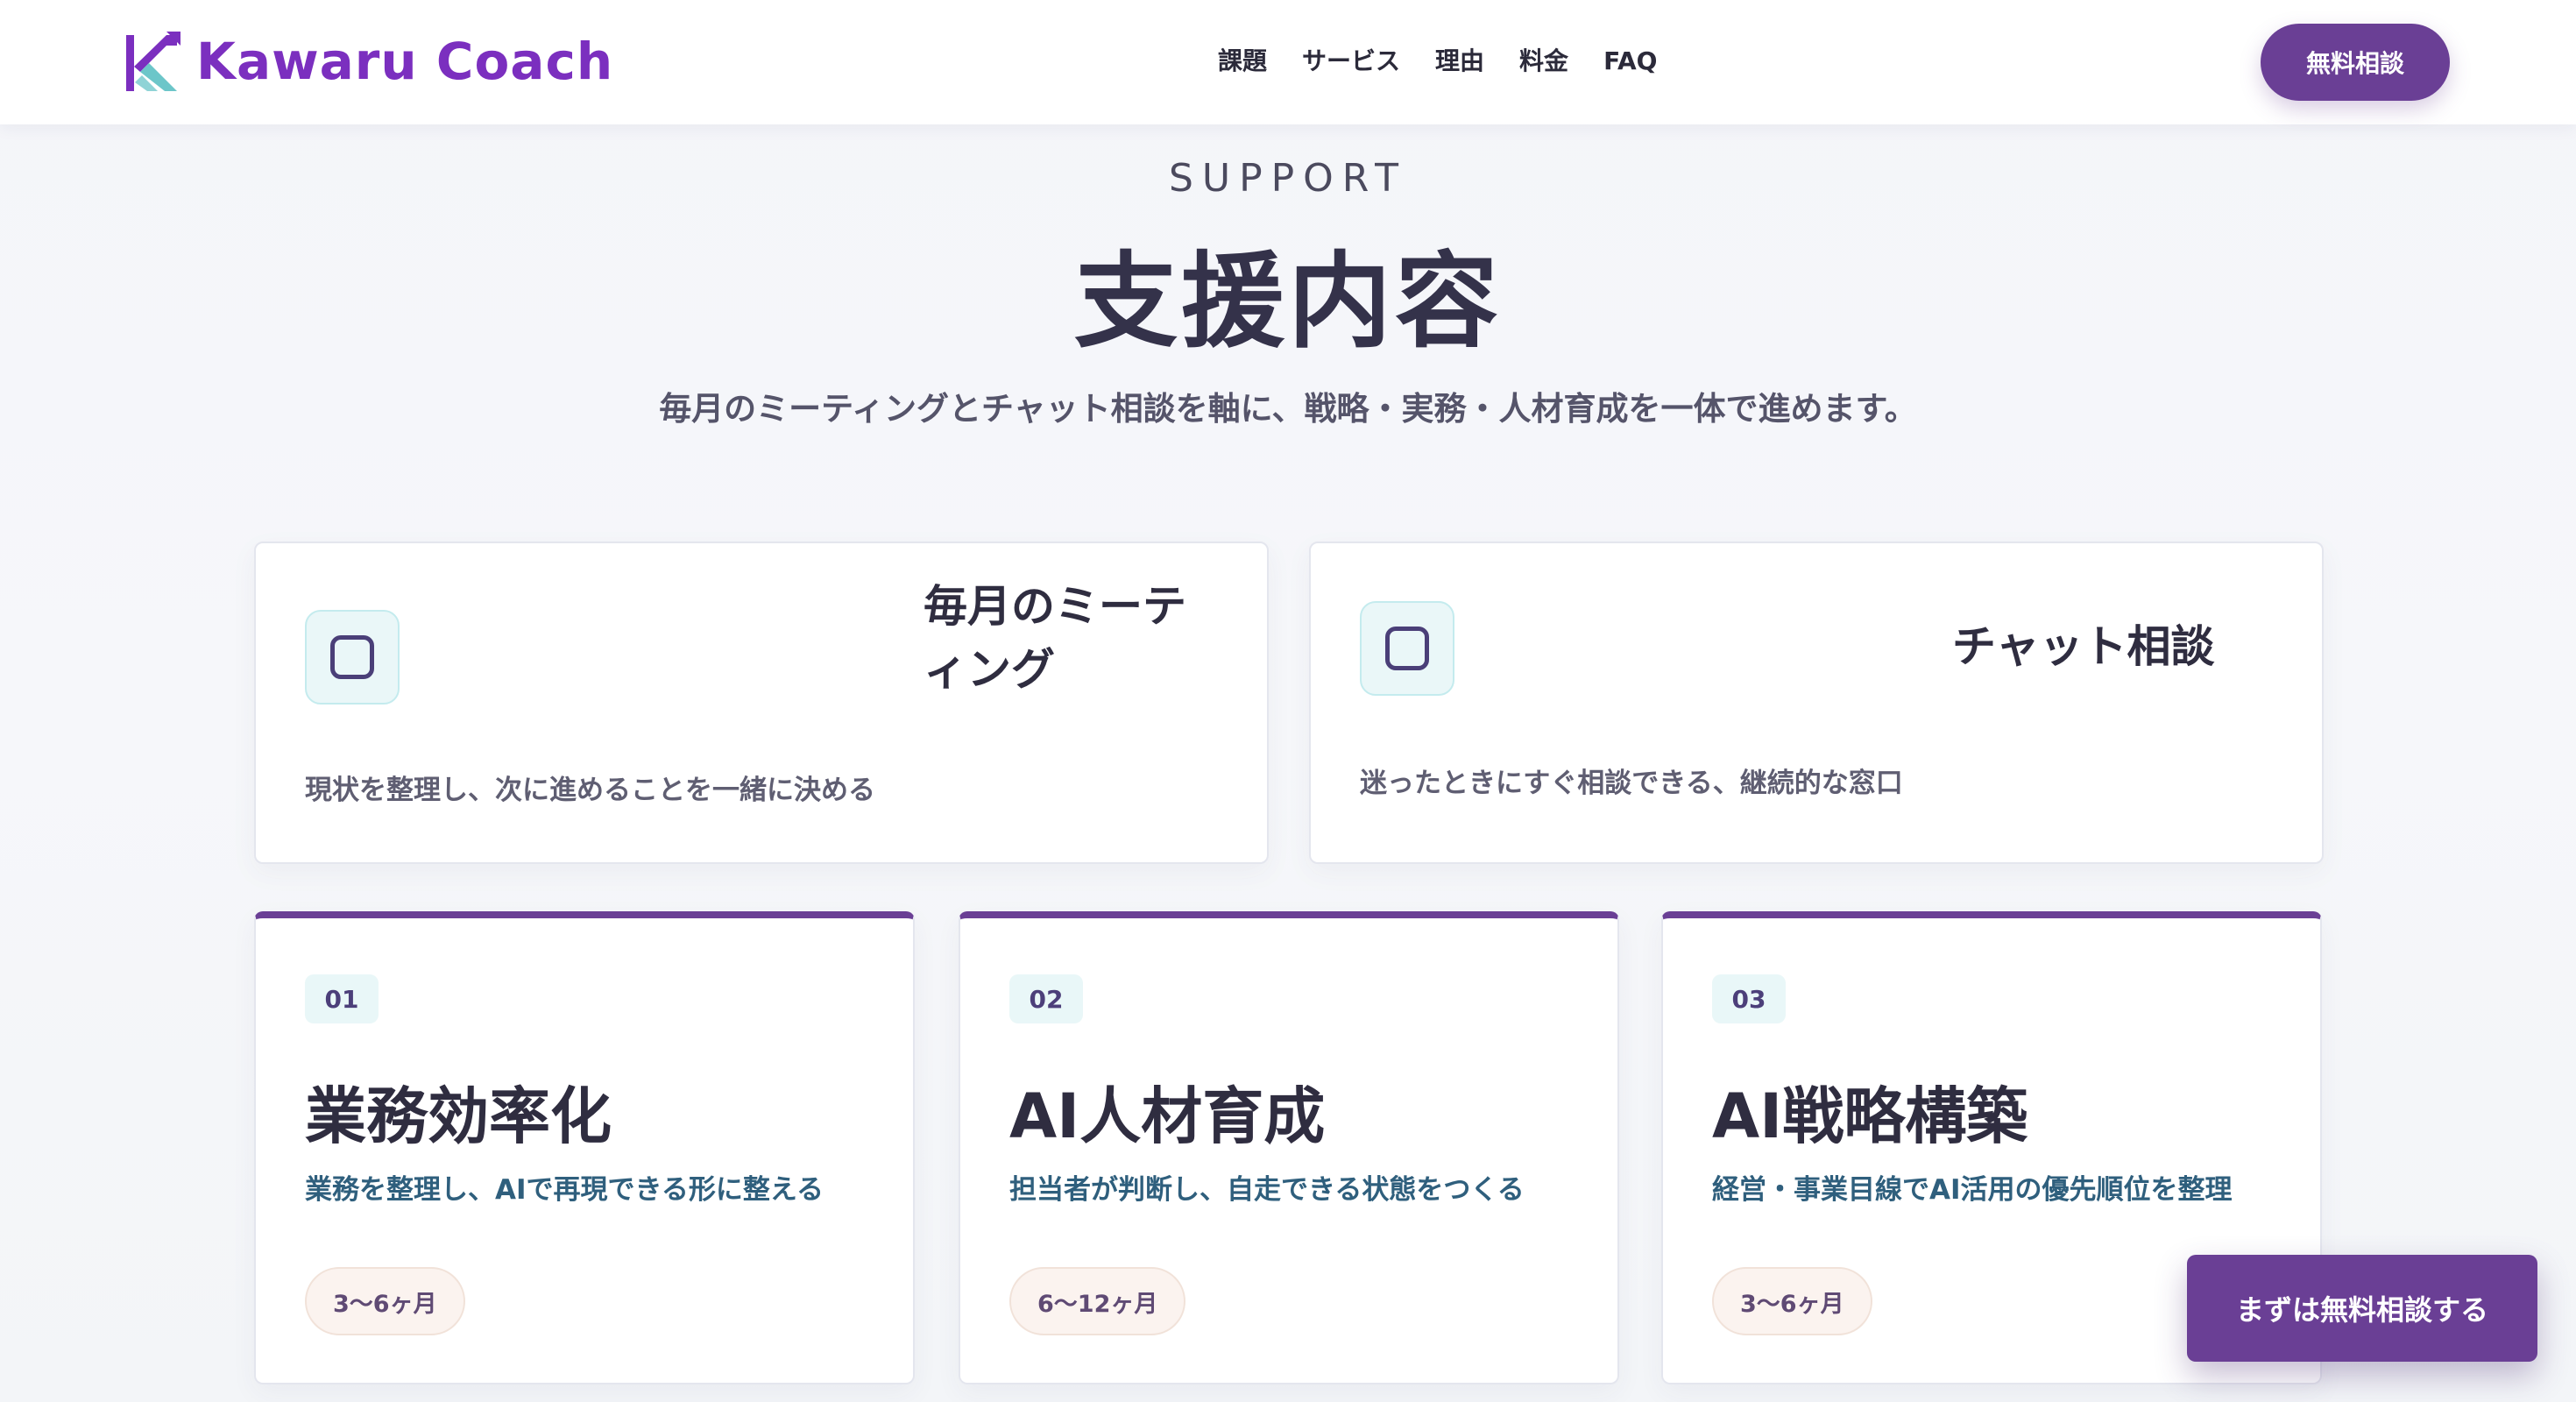  I want to click on plan-title: 業務効率化, so click(458, 1116).